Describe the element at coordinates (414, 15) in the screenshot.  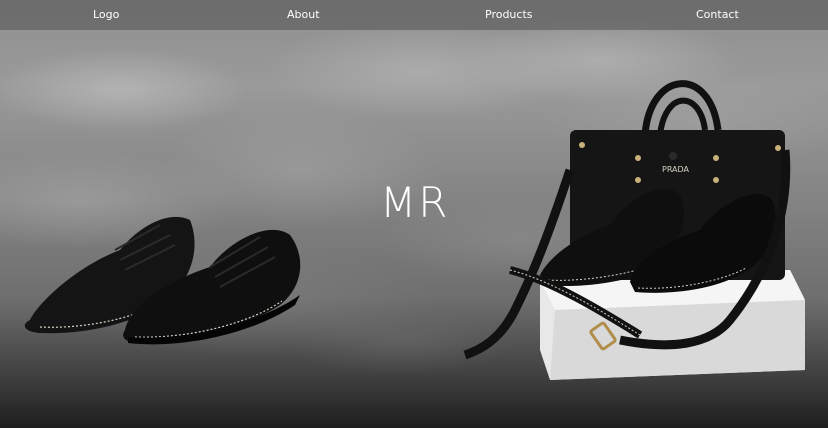
I see `top-nav-bar: Logo About Products Contact` at that location.